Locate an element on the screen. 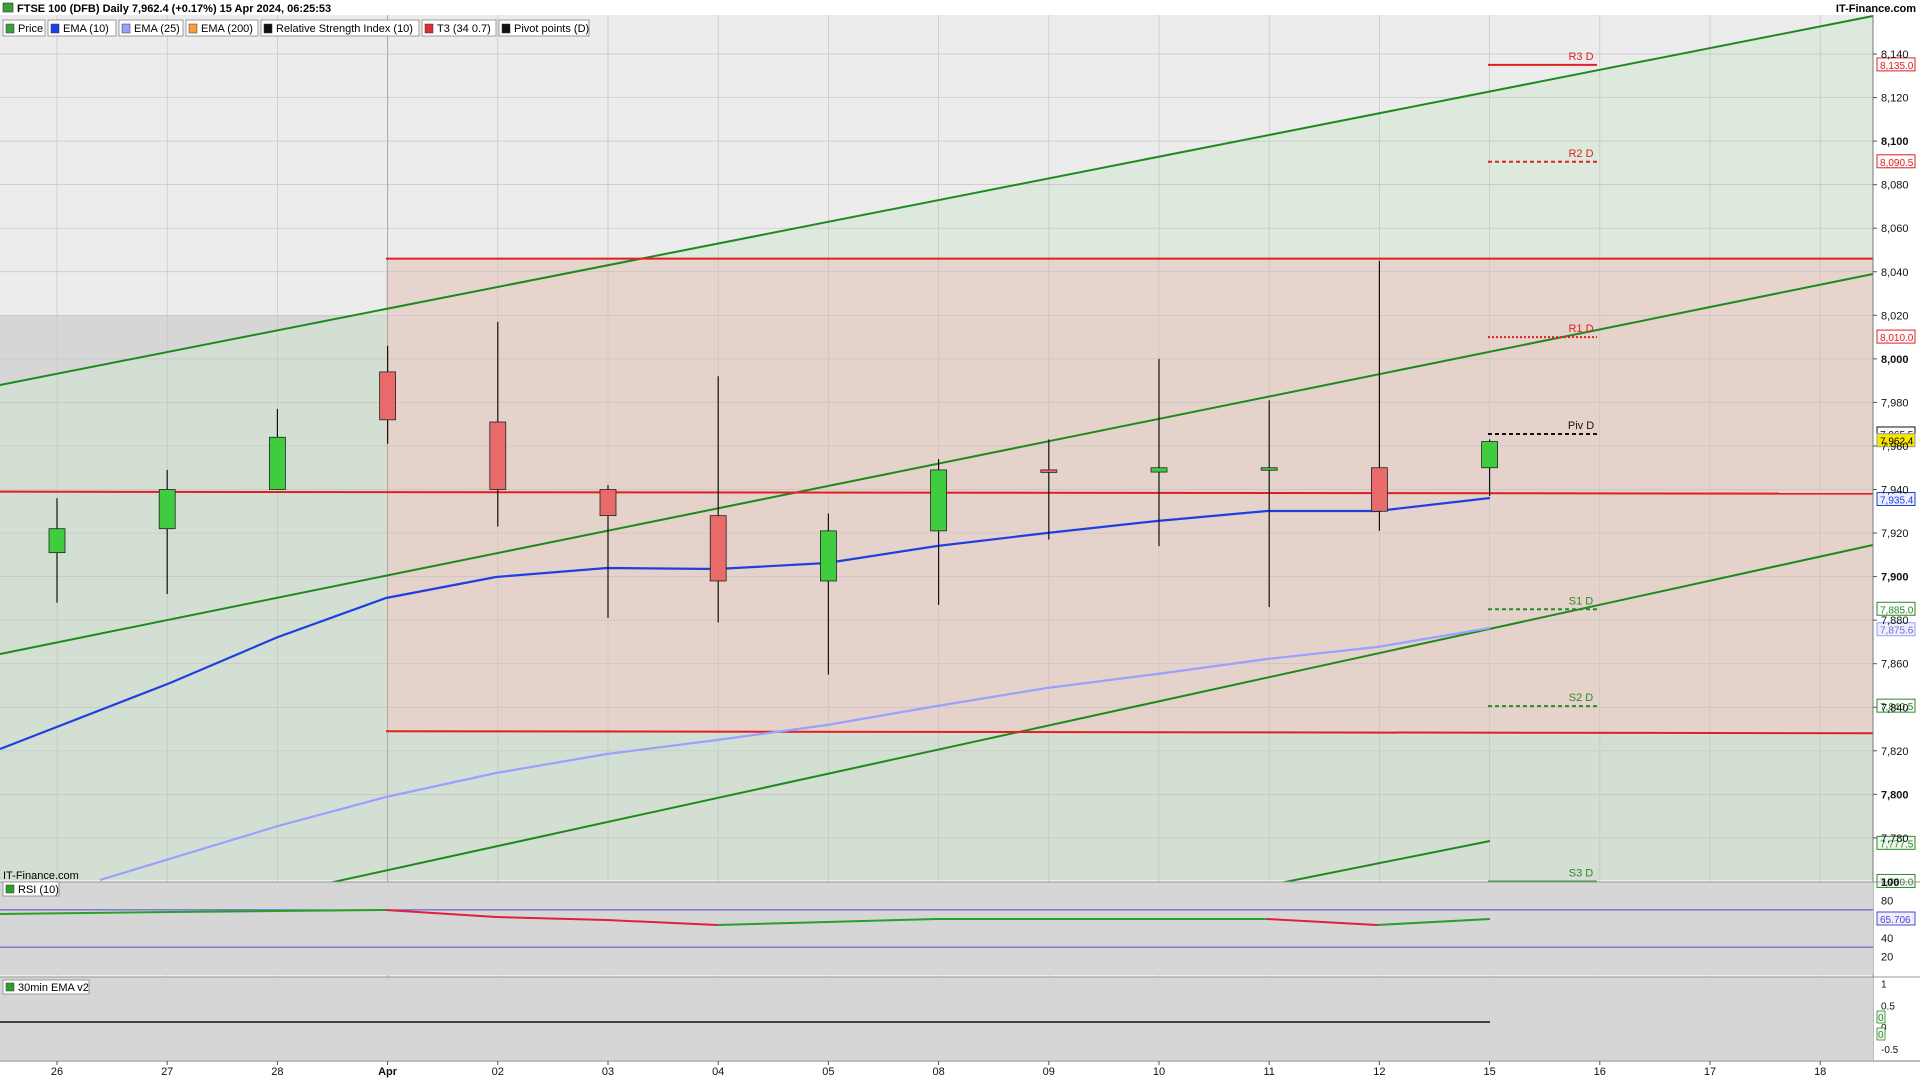 This screenshot has width=1920, height=1080. legend-item-label: EMA (200) is located at coordinates (227, 29).